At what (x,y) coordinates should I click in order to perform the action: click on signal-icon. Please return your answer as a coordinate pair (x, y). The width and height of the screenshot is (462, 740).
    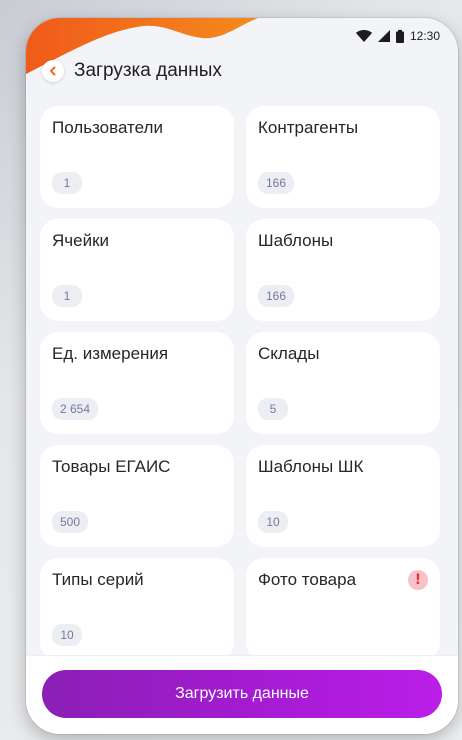
    Looking at the image, I should click on (383, 36).